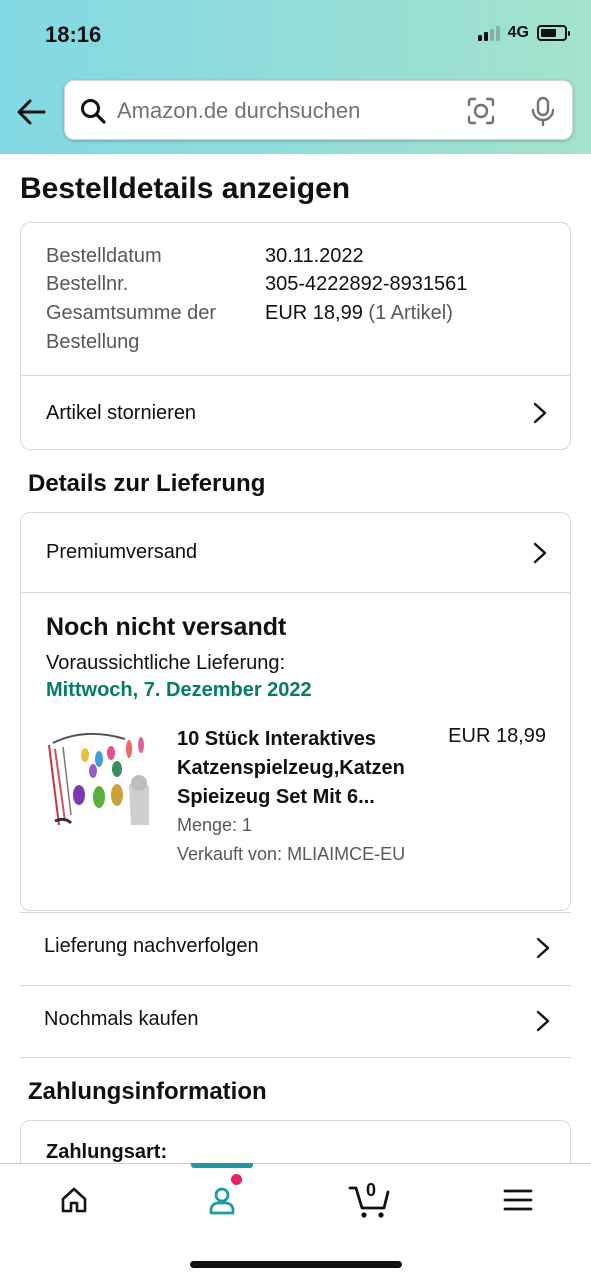 This screenshot has height=1280, width=591. What do you see at coordinates (222, 1165) in the screenshot?
I see `active-tab-indicator` at bounding box center [222, 1165].